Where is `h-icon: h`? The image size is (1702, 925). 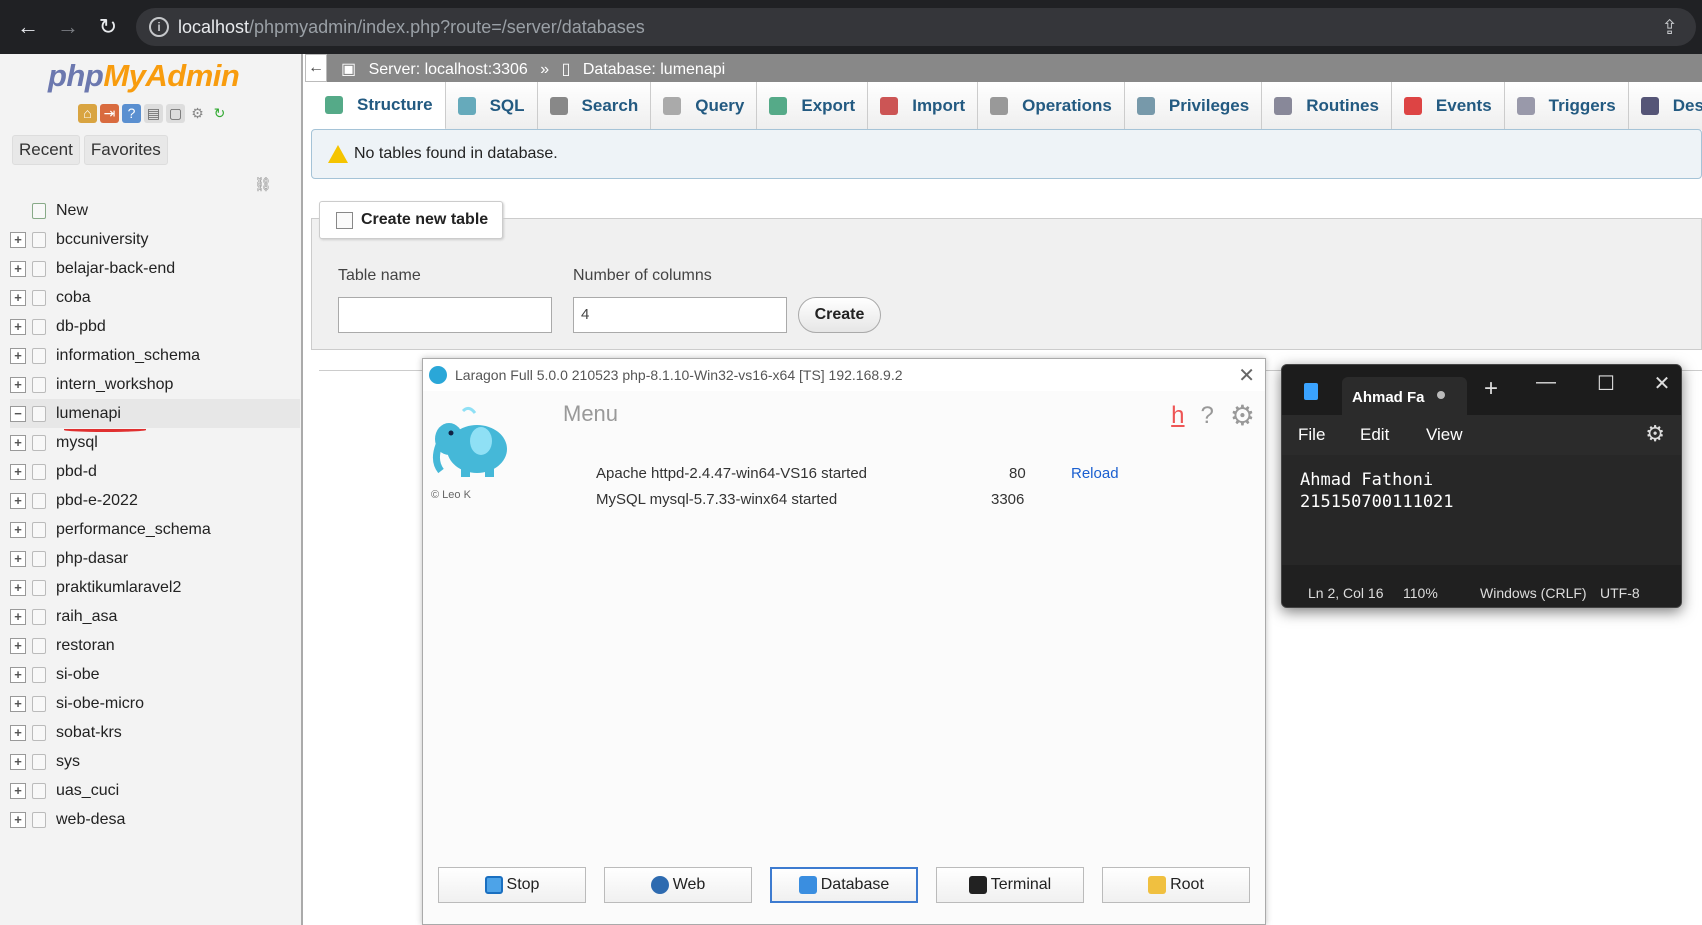
h-icon: h is located at coordinates (1177, 416).